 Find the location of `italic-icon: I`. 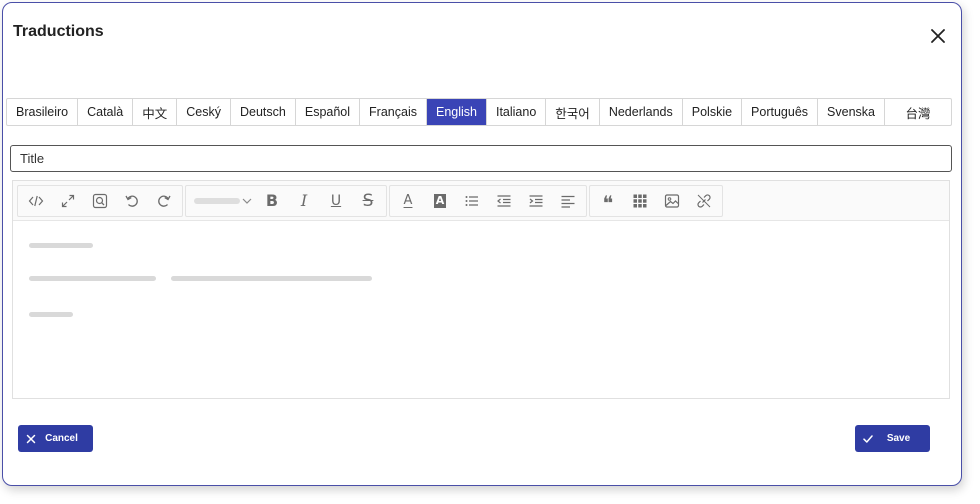

italic-icon: I is located at coordinates (304, 200).